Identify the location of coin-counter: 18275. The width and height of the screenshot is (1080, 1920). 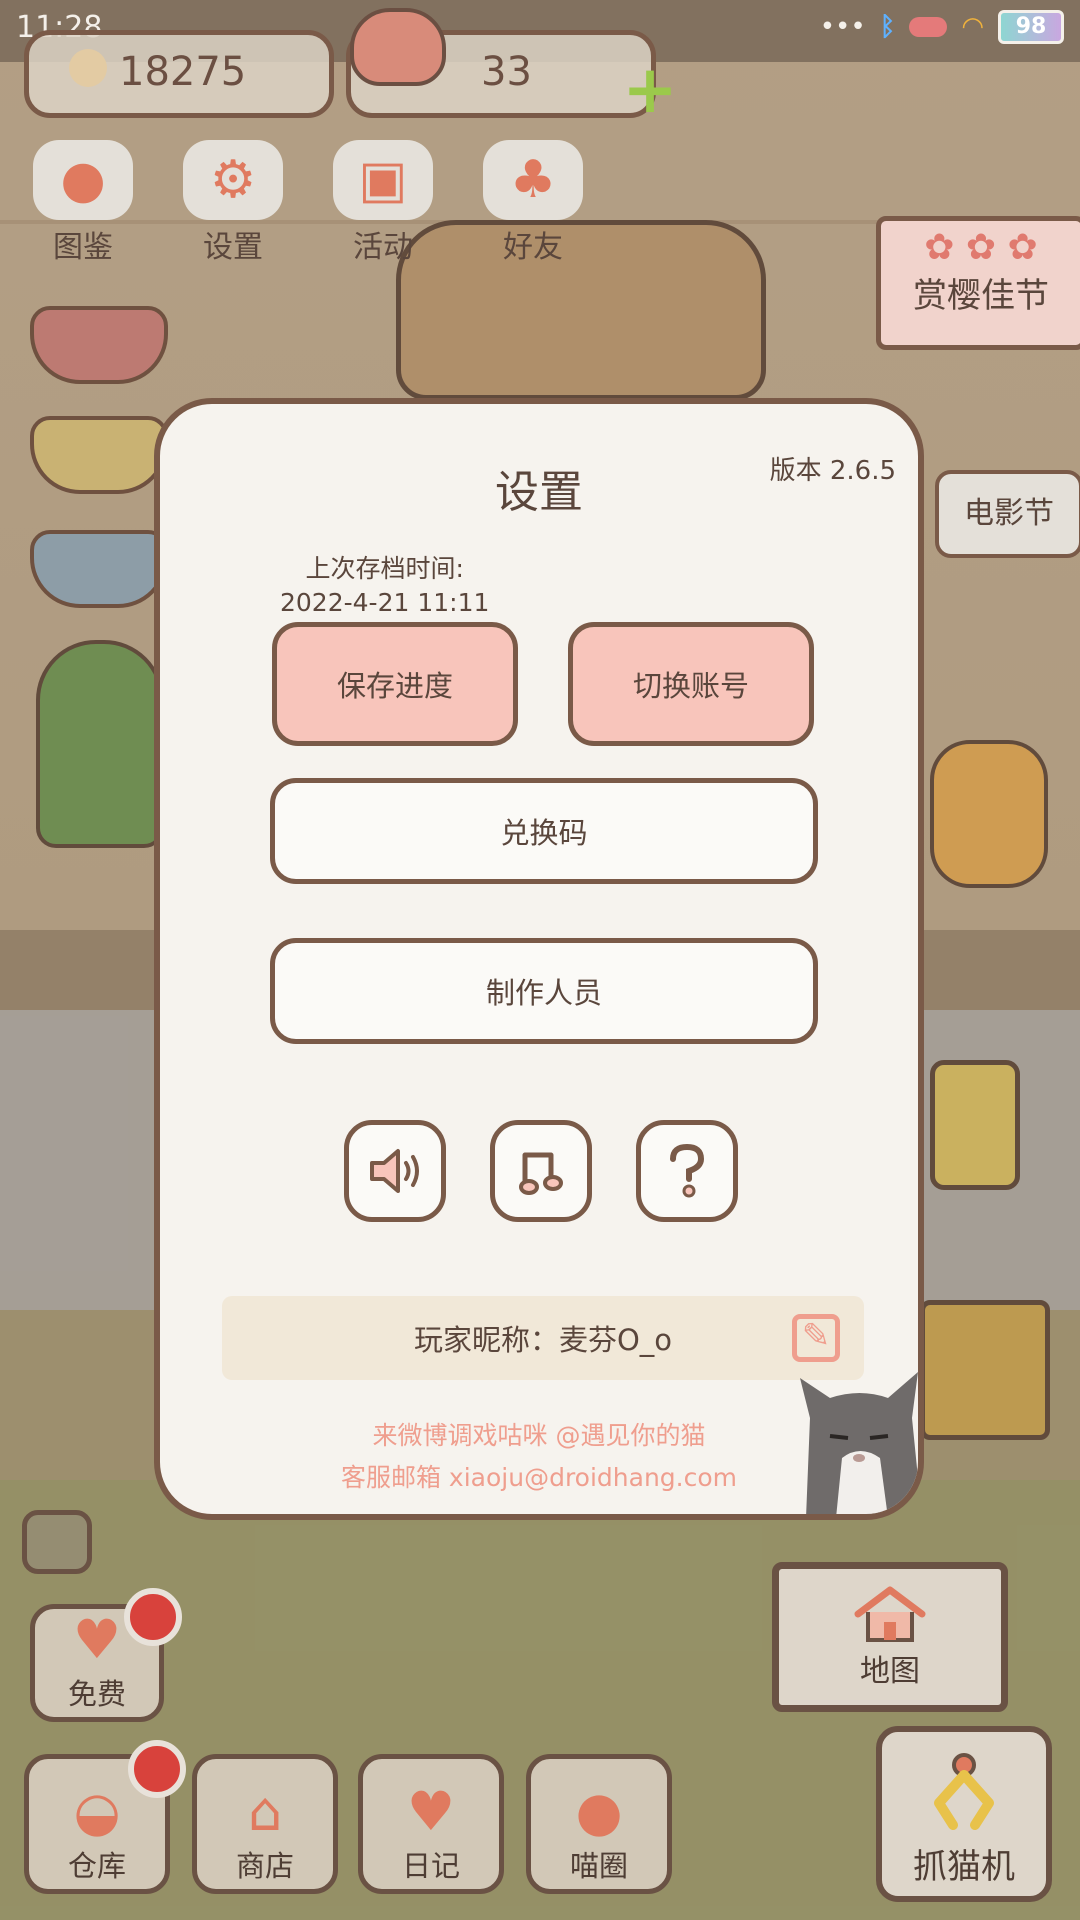
(179, 74).